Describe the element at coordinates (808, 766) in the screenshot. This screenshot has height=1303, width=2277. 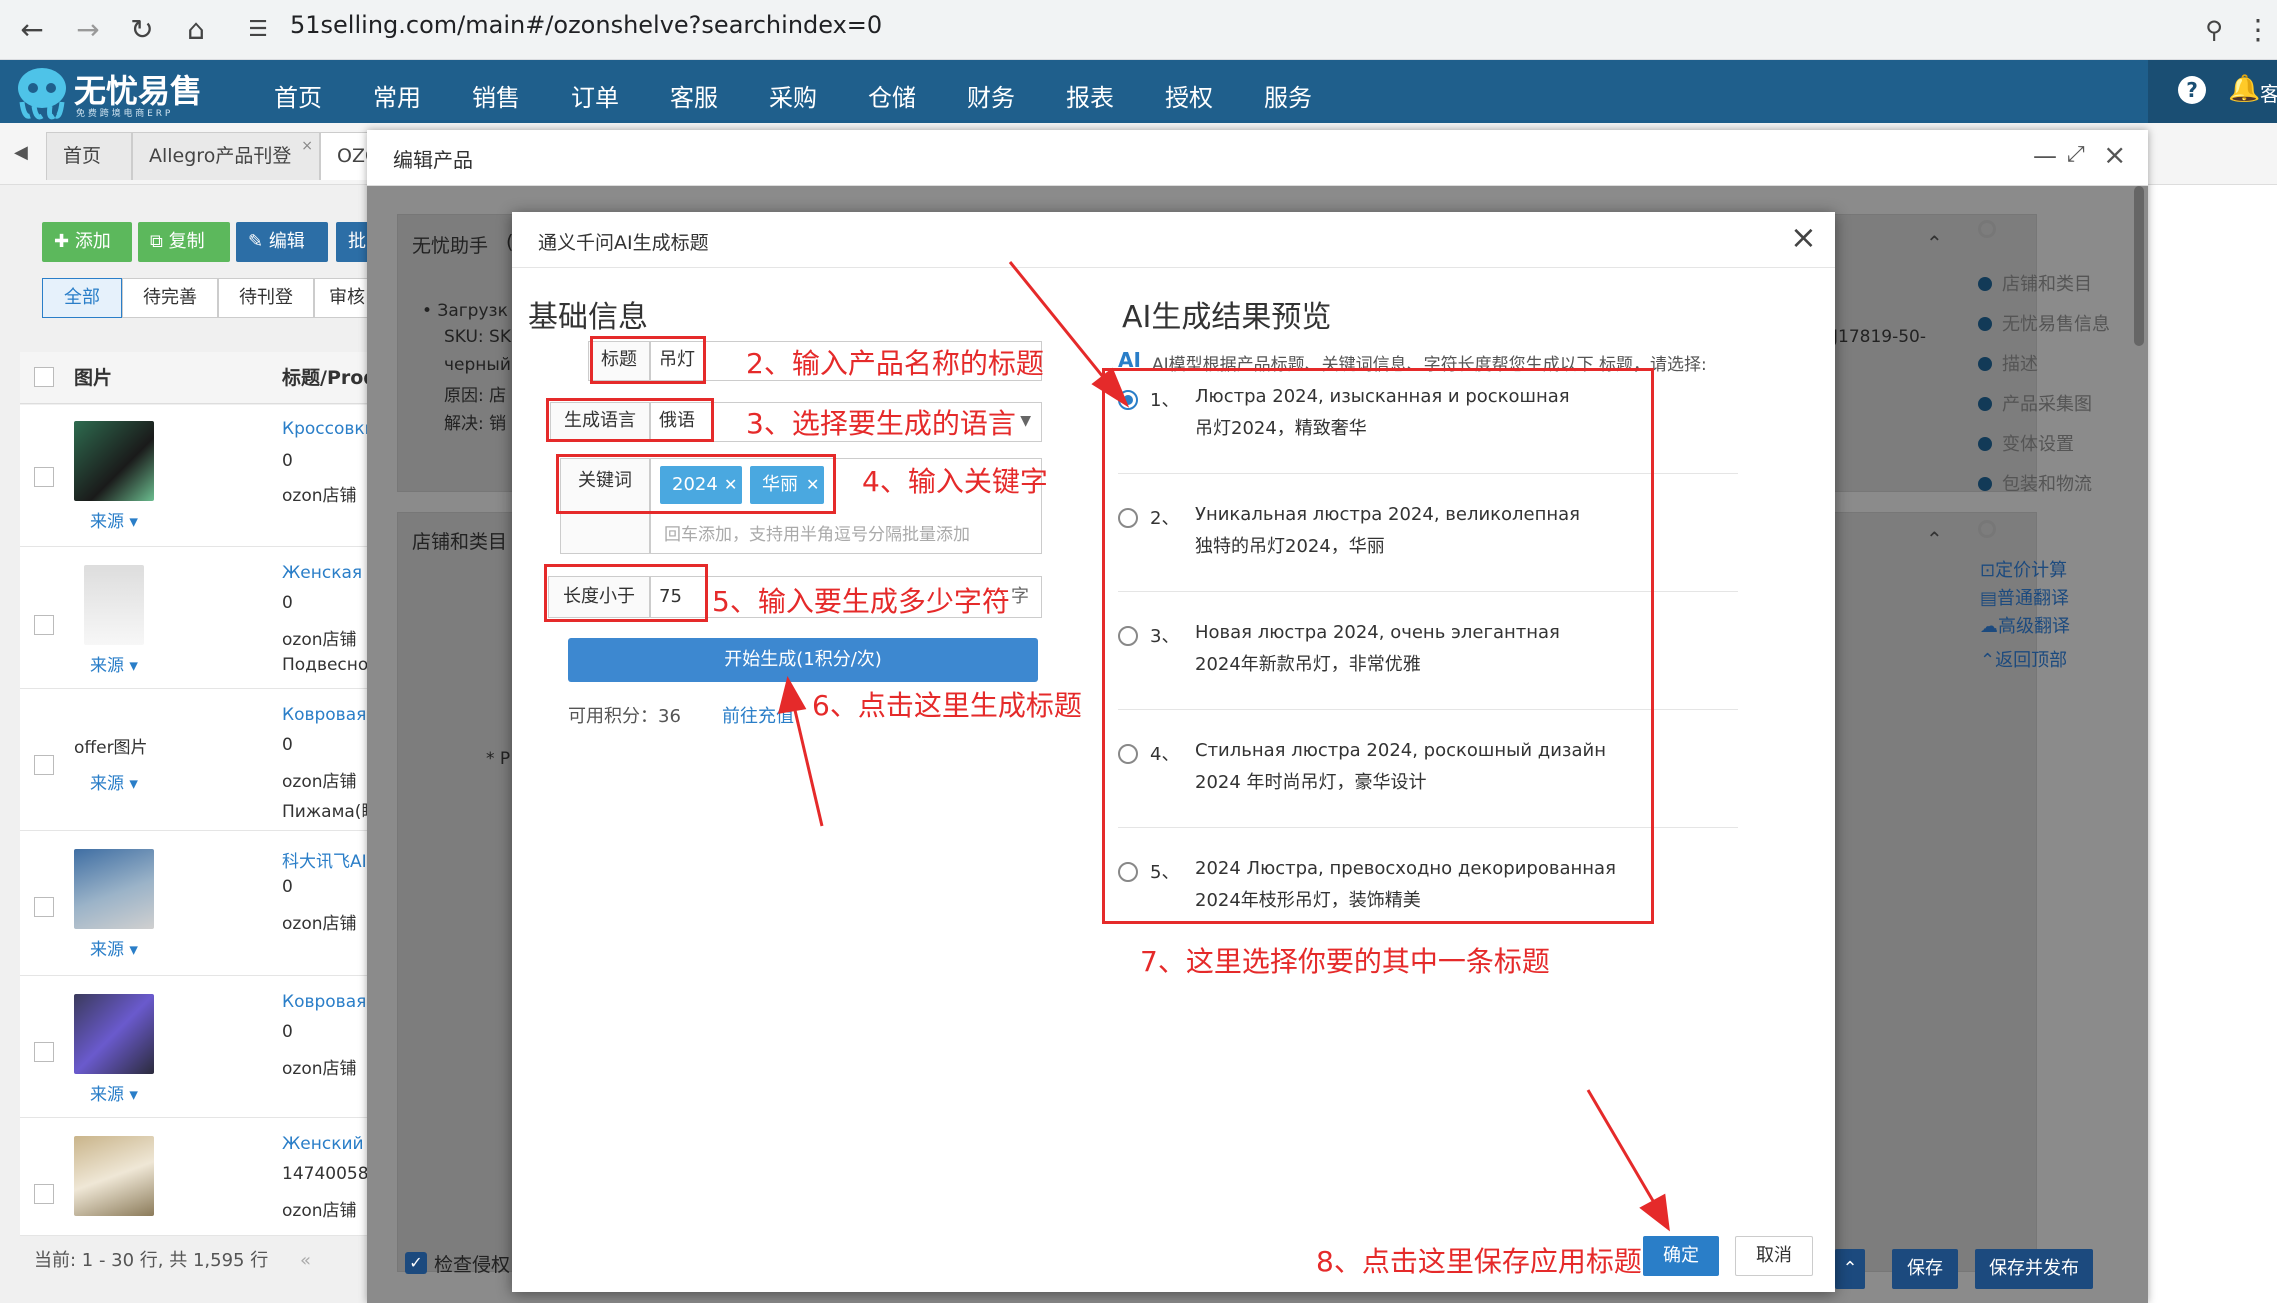
I see `arrow-to-generate` at that location.